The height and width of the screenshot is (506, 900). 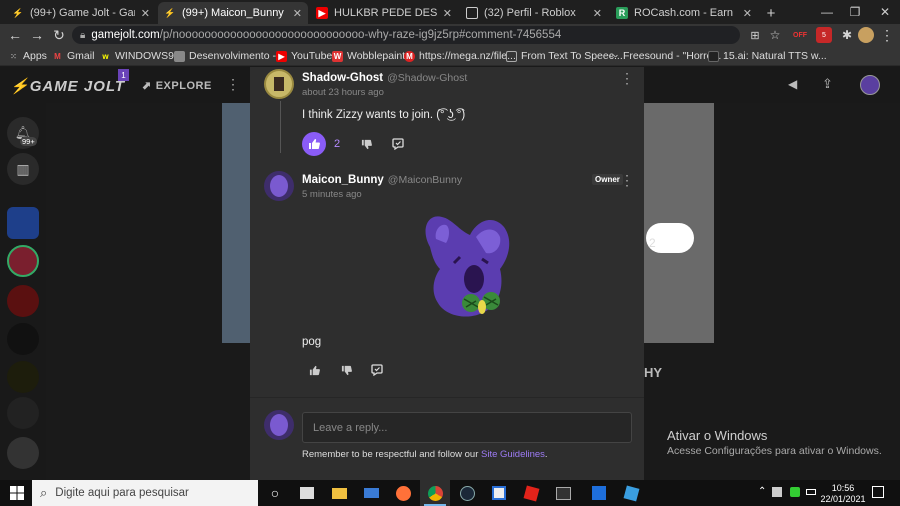 I want to click on comment-author: Maicon_Bunny @MaiconBunny, so click(x=382, y=180).